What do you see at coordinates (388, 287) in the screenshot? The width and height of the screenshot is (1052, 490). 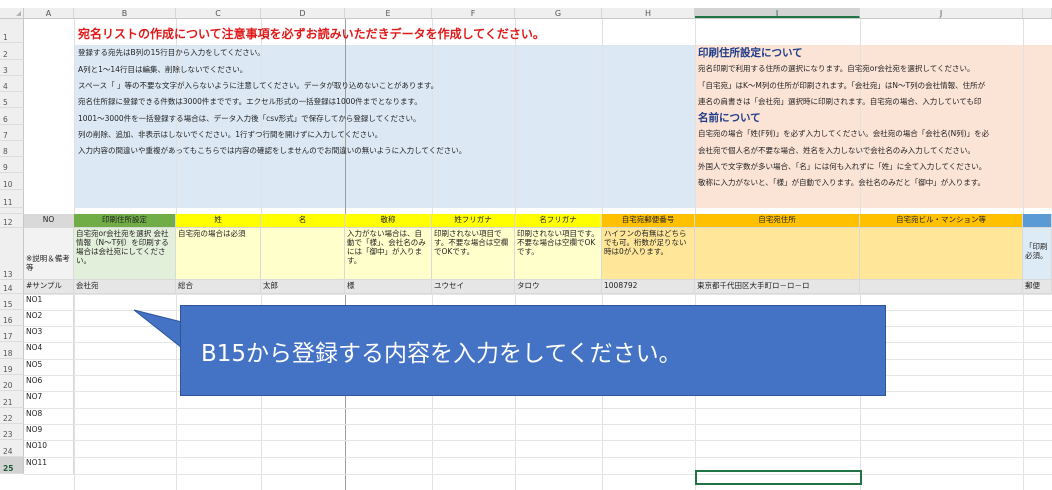 I see `sample-honorific: 様` at bounding box center [388, 287].